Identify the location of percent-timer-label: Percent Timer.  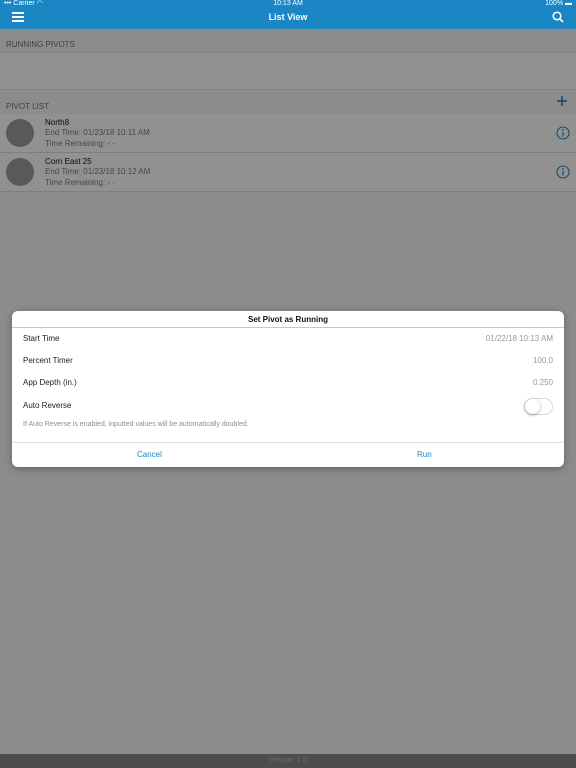
(48, 360).